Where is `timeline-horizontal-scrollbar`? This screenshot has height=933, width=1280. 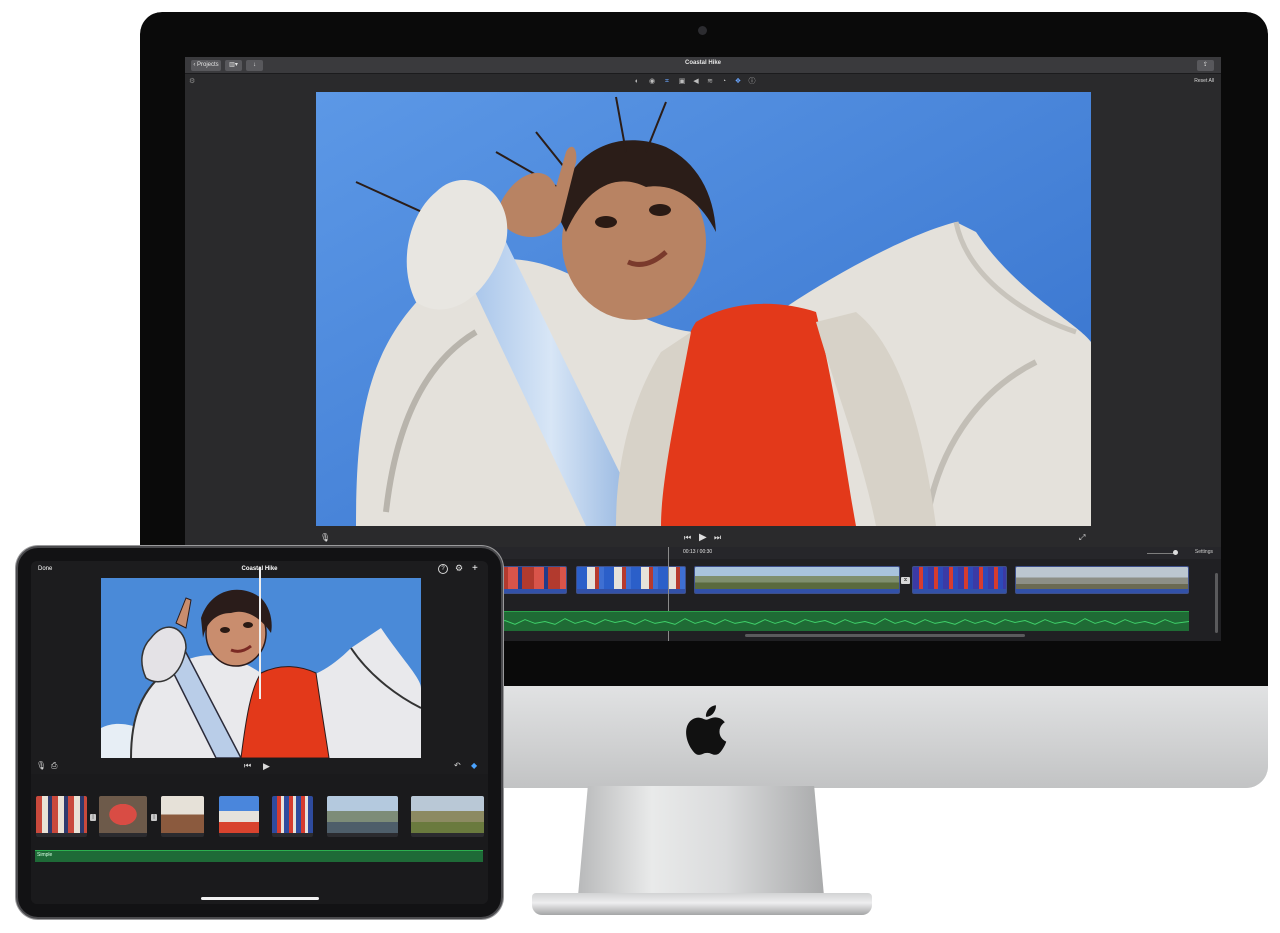
timeline-horizontal-scrollbar is located at coordinates (885, 635).